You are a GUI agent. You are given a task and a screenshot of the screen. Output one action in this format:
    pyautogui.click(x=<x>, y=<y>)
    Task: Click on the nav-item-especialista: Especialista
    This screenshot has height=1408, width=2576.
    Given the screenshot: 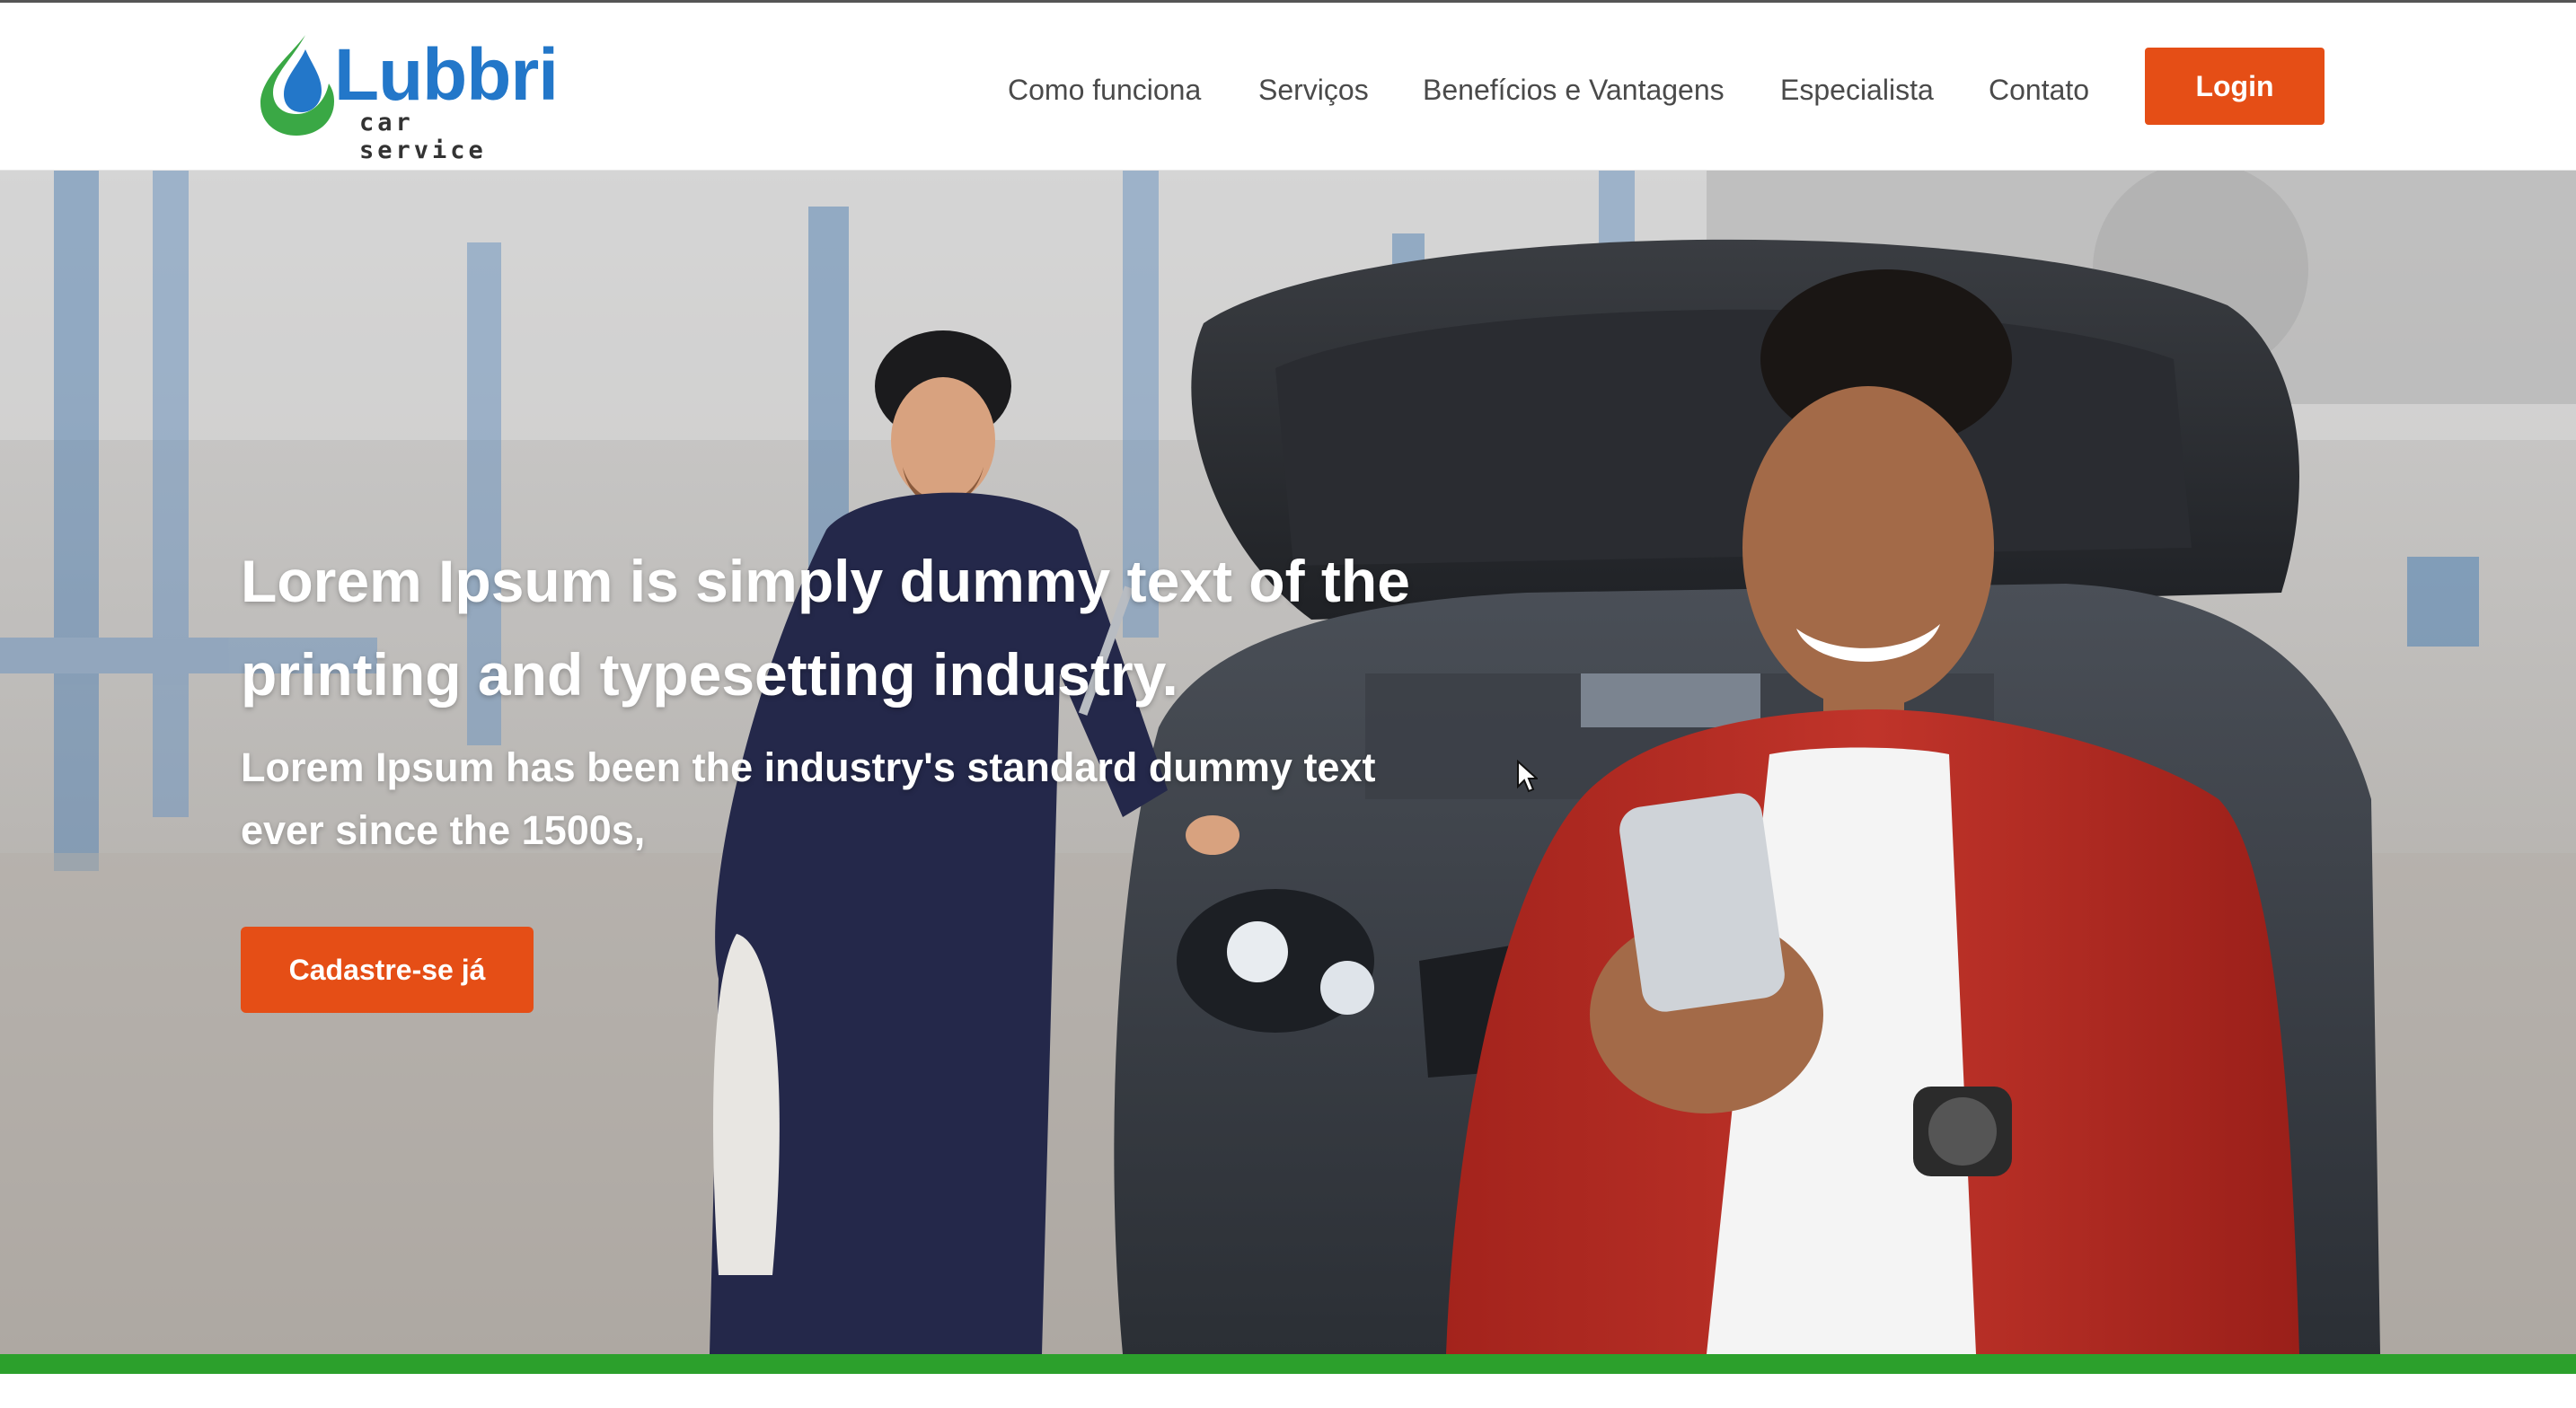 What is the action you would take?
    pyautogui.click(x=1857, y=89)
    